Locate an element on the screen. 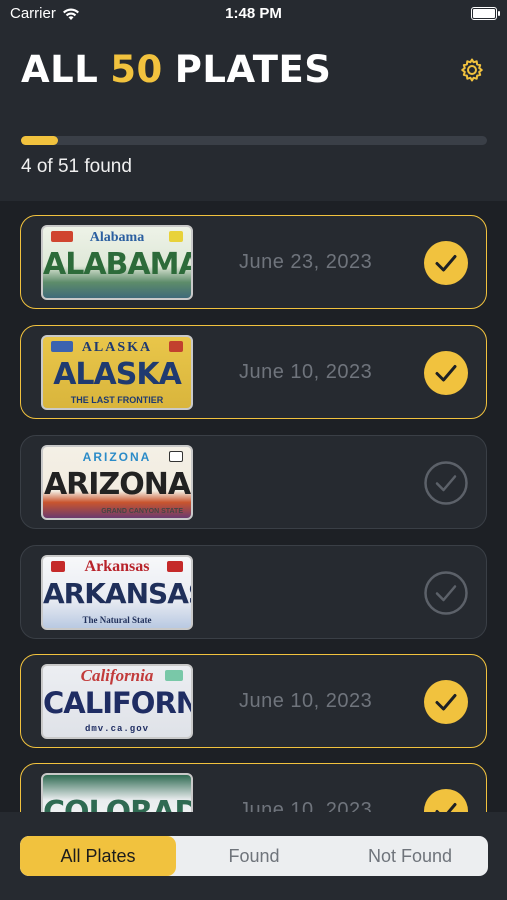  plate-bottom-text: GRAND CANYON STATE is located at coordinates (142, 511).